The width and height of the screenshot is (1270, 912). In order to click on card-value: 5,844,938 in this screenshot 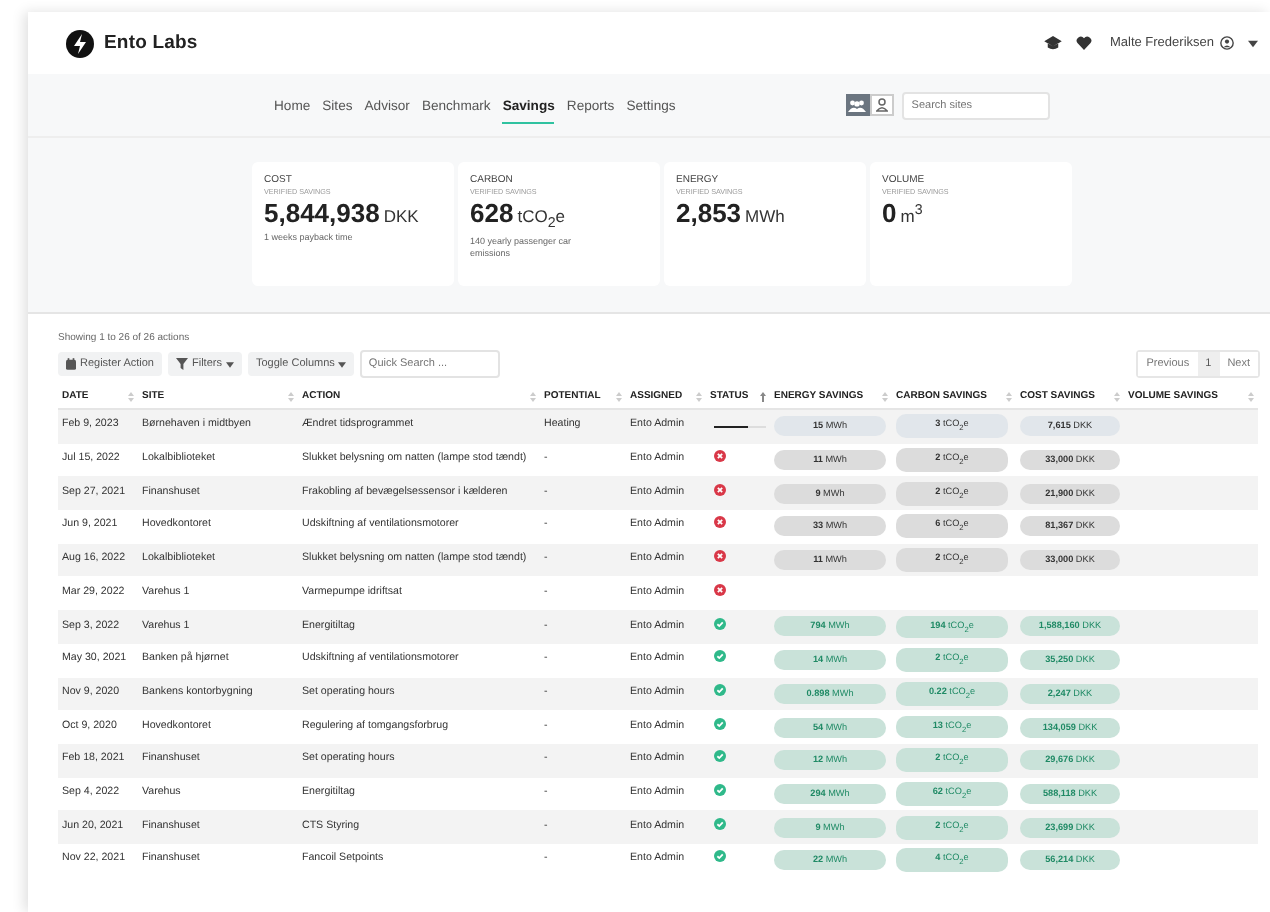, I will do `click(322, 213)`.